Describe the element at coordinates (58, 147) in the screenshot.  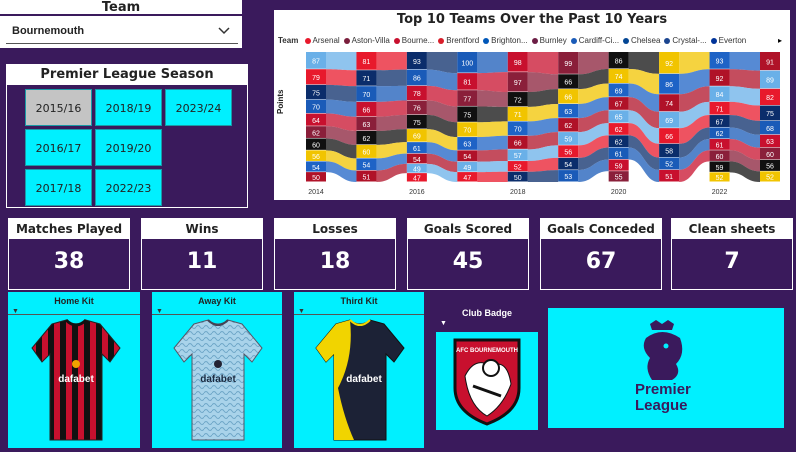
I see `season-option-2016-17: 2016/17` at that location.